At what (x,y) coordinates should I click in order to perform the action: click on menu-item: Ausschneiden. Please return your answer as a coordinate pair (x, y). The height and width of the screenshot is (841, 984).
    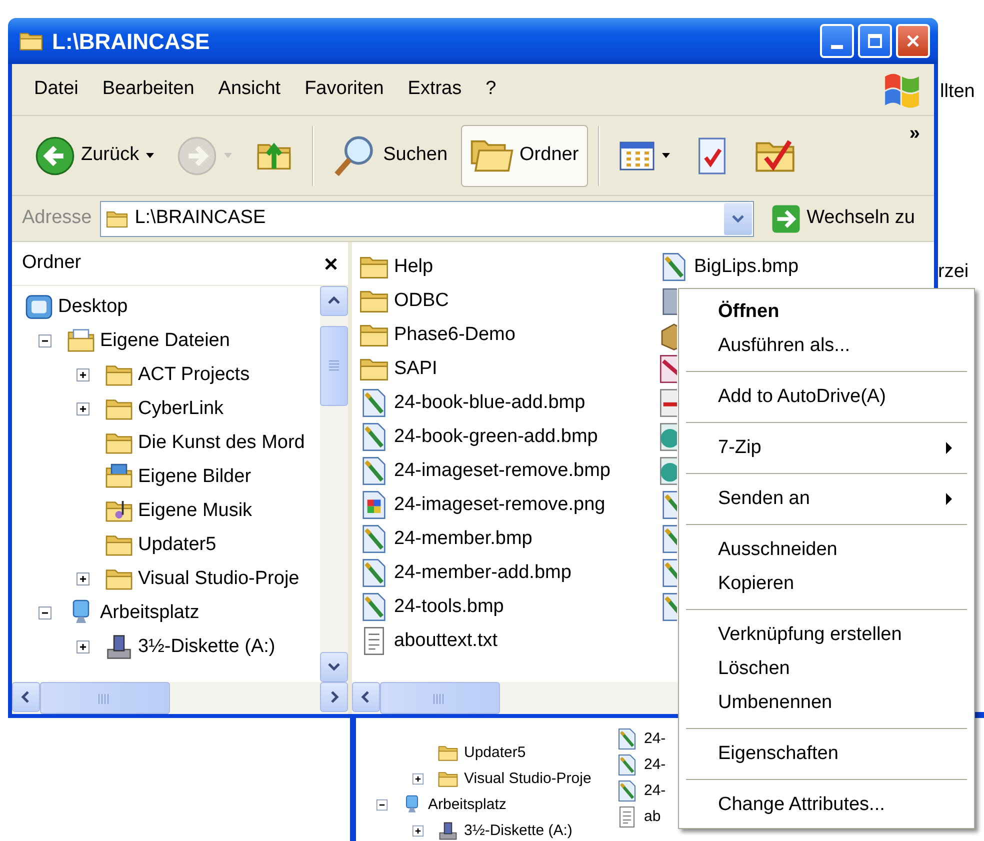
    Looking at the image, I should click on (826, 550).